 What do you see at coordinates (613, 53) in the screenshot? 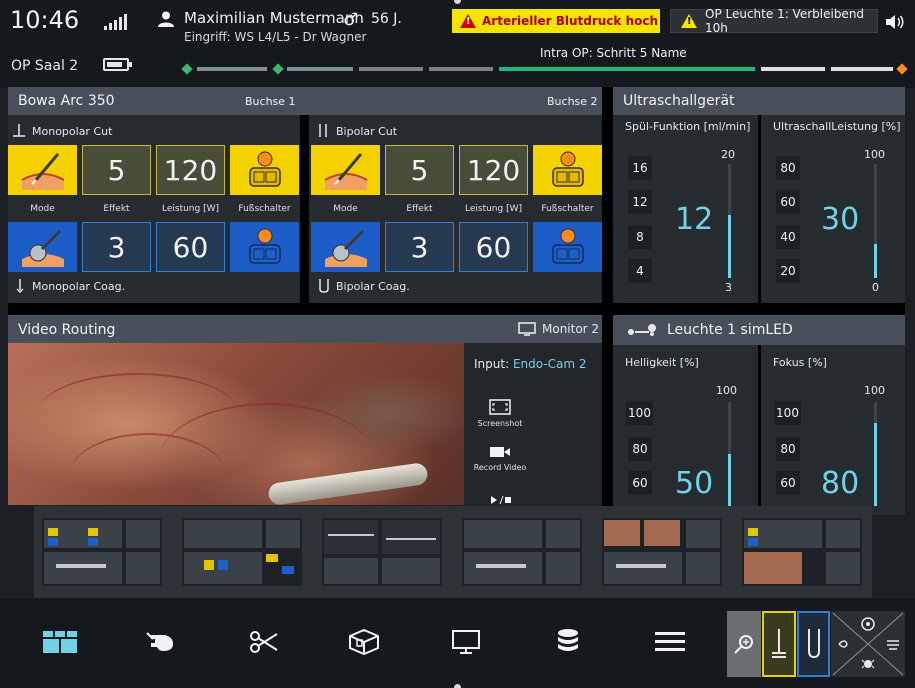
I see `workflow-step-label: Intra OP: Schritt 5 Name` at bounding box center [613, 53].